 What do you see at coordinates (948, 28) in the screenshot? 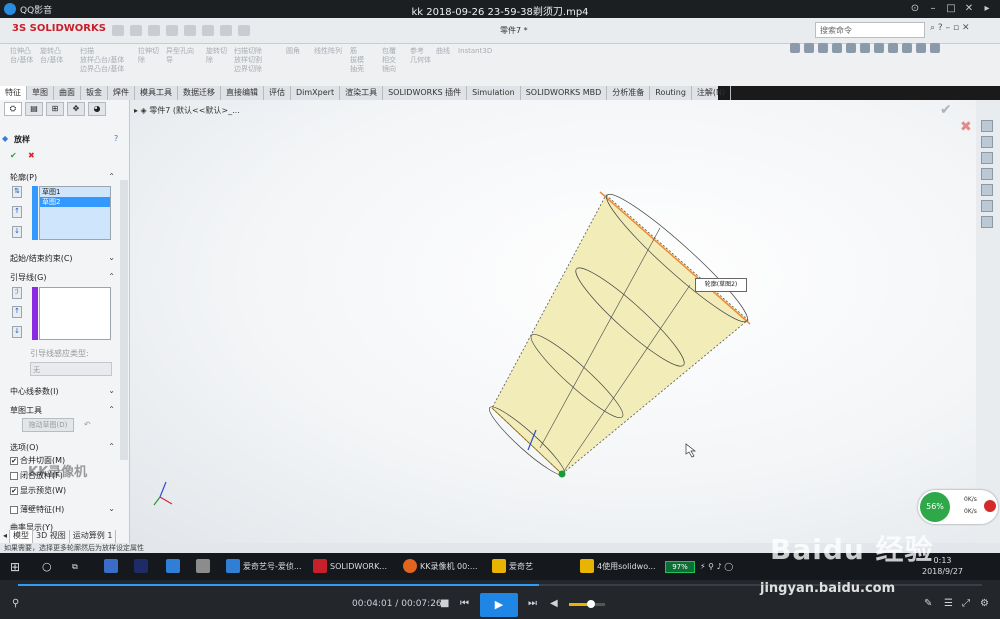
I see `minimize-sw-icon: –` at bounding box center [948, 28].